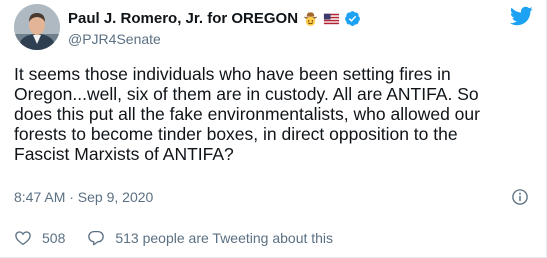  I want to click on like-count: 508, so click(54, 238).